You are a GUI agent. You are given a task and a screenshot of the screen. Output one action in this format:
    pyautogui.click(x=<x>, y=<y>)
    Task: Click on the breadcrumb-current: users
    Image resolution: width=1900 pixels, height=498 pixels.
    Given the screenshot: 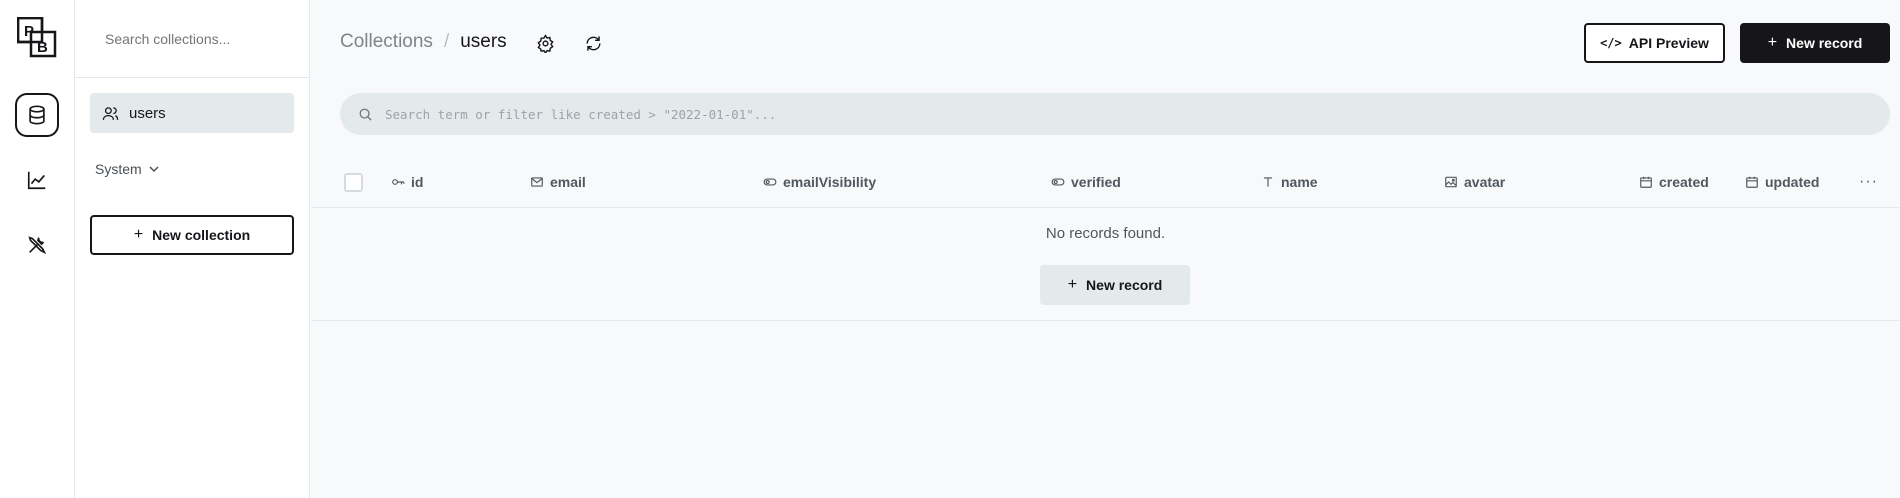 What is the action you would take?
    pyautogui.click(x=483, y=41)
    